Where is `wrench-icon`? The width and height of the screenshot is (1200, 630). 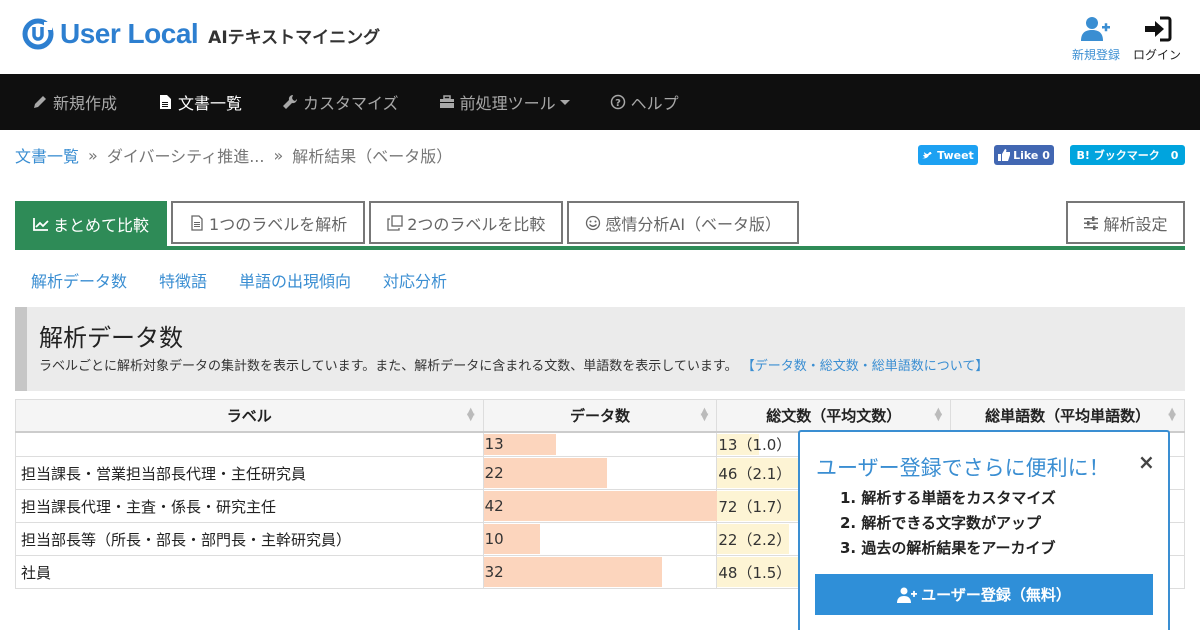 wrench-icon is located at coordinates (290, 101).